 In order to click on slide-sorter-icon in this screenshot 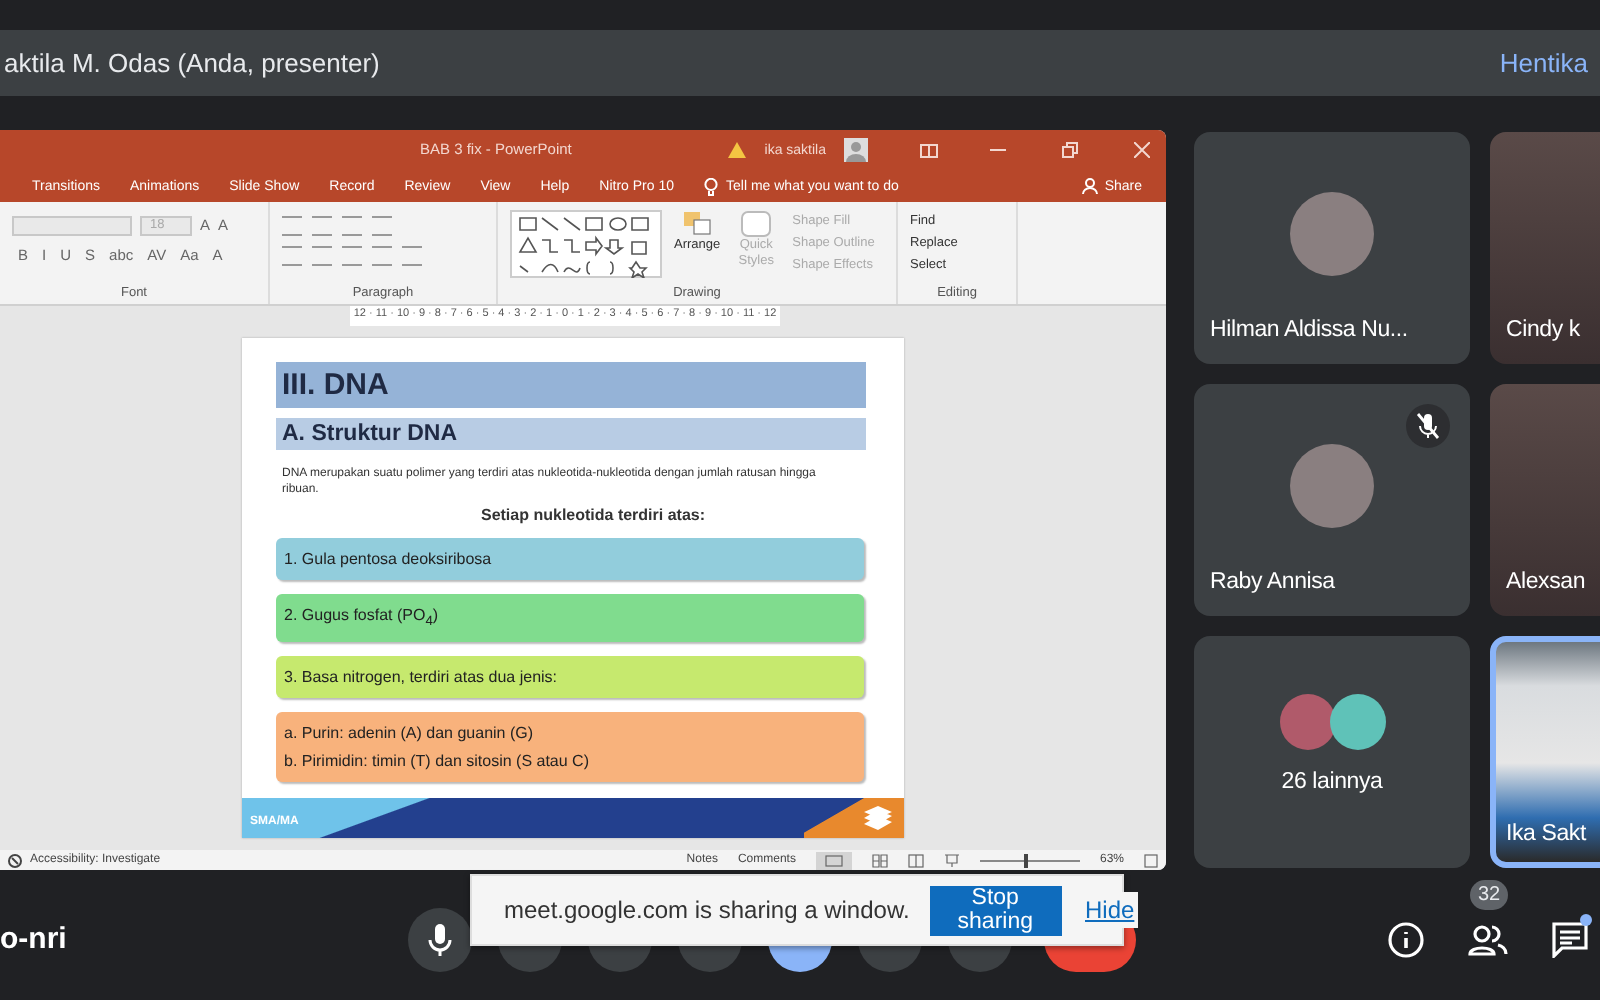, I will do `click(879, 860)`.